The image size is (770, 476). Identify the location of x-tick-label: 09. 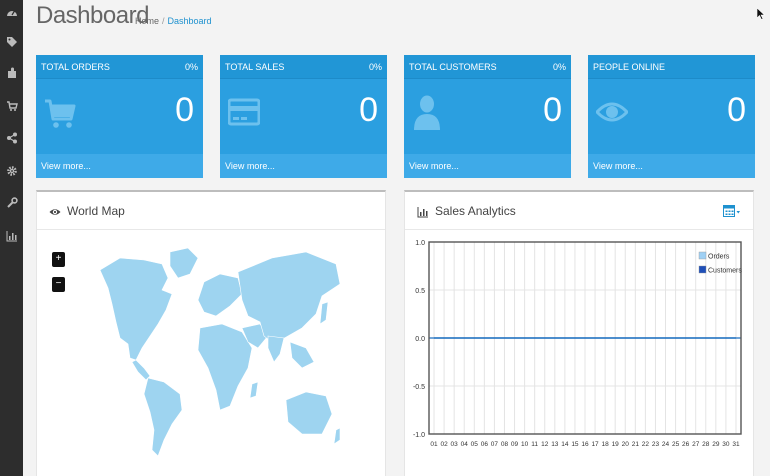
(515, 444).